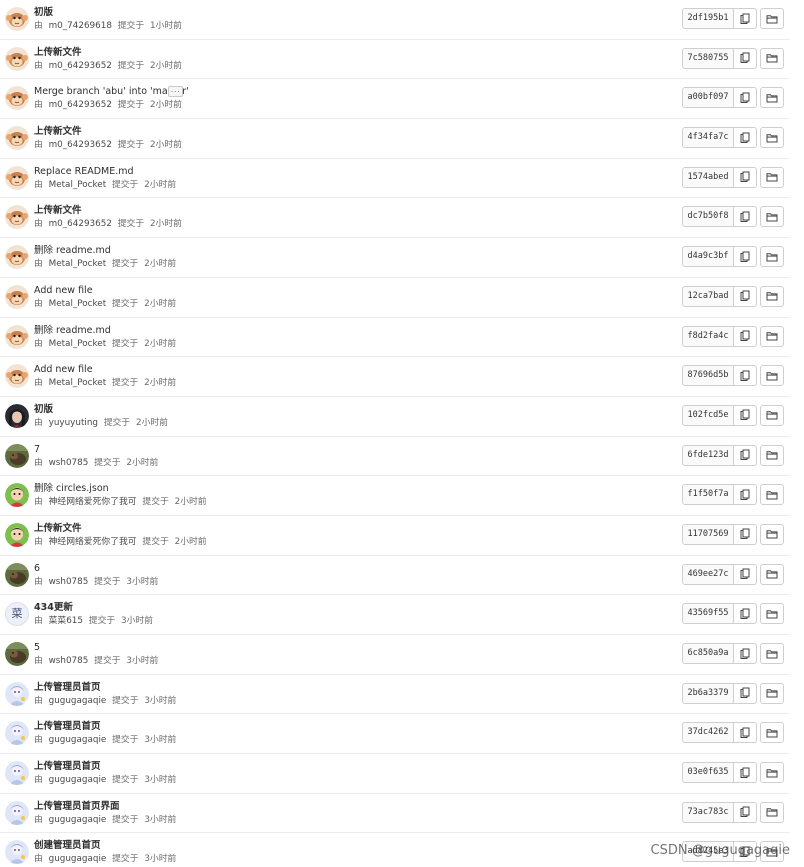 This screenshot has height=867, width=804. Describe the element at coordinates (71, 489) in the screenshot. I see `commit-title: 删除 circles.json` at that location.